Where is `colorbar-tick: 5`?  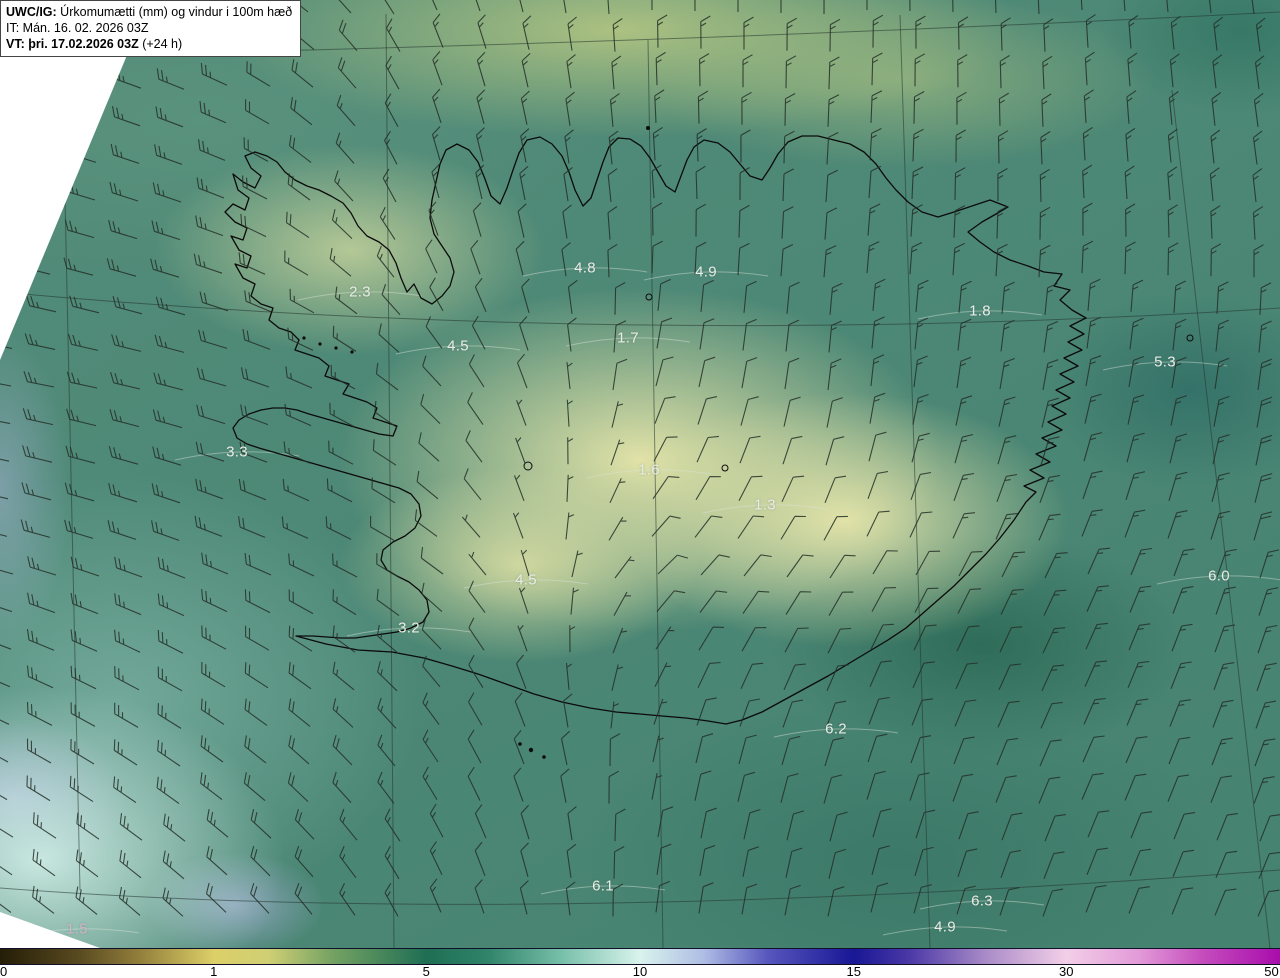
colorbar-tick: 5 is located at coordinates (426, 971).